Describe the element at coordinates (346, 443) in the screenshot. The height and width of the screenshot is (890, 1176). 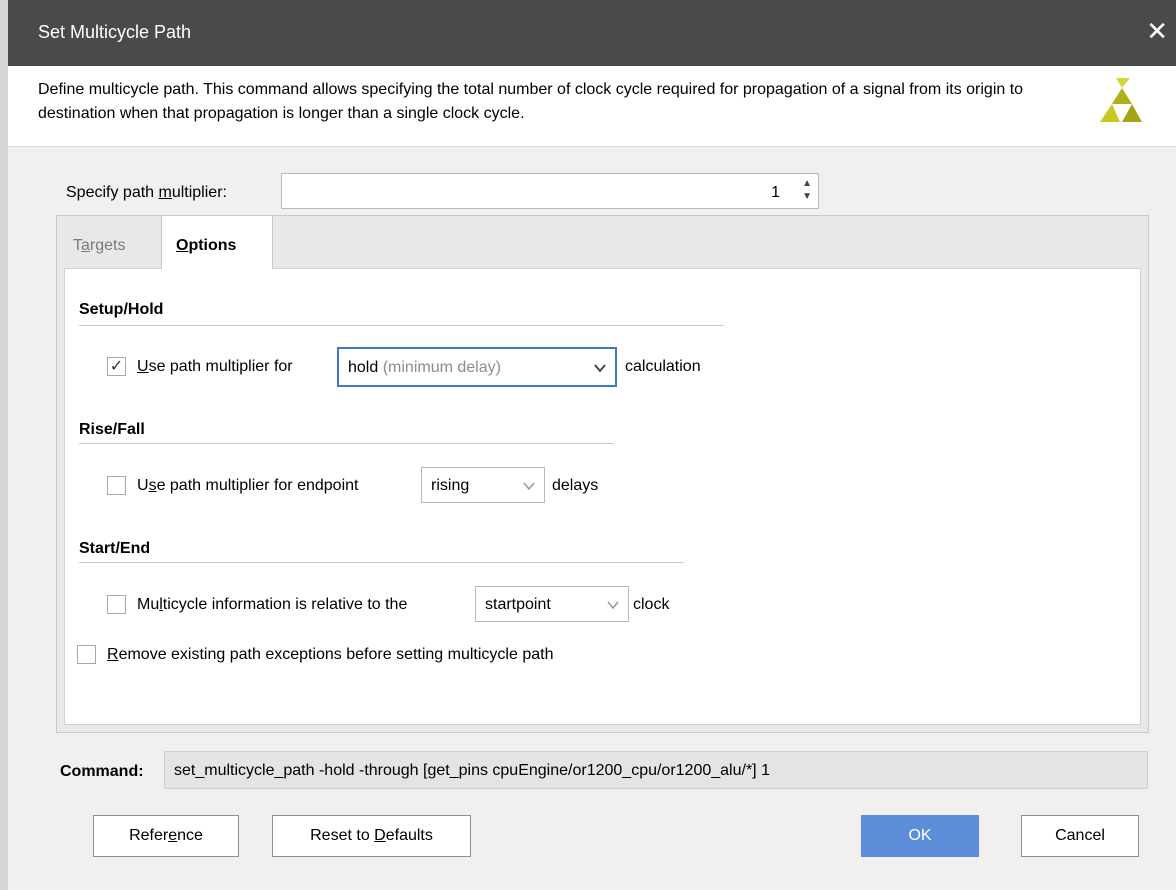
I see `rise-fall-divider` at that location.